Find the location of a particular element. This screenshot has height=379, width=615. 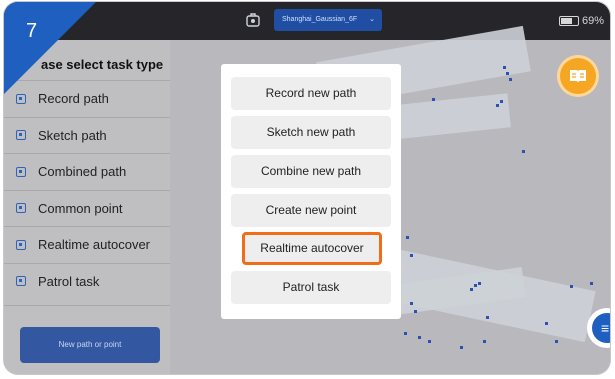

sidebar-item-patrol-task: Patrol task is located at coordinates (87, 281).